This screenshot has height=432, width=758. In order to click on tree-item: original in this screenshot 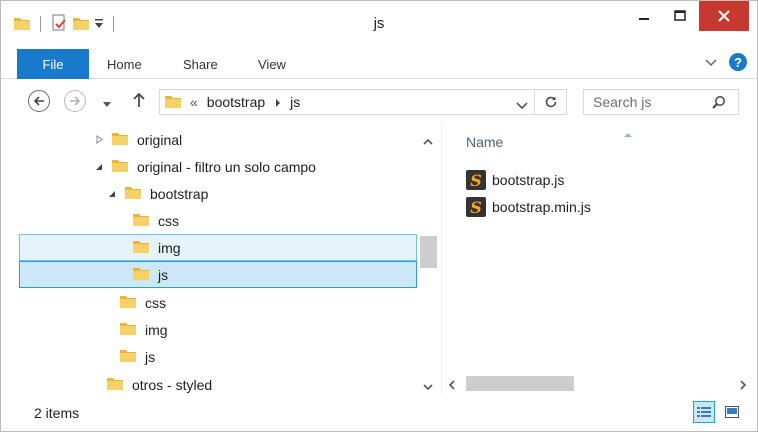, I will do `click(218, 139)`.